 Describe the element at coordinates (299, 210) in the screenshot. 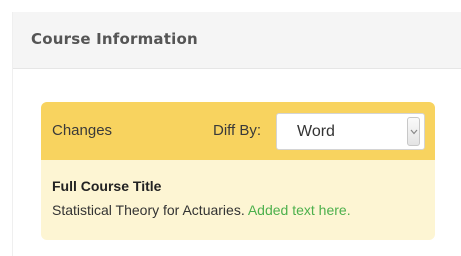

I see `added-text: Added text here.` at that location.